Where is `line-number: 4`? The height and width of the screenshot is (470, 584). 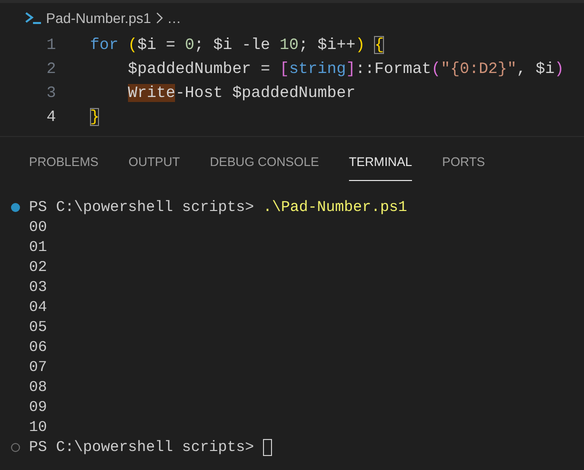
line-number: 4 is located at coordinates (51, 117).